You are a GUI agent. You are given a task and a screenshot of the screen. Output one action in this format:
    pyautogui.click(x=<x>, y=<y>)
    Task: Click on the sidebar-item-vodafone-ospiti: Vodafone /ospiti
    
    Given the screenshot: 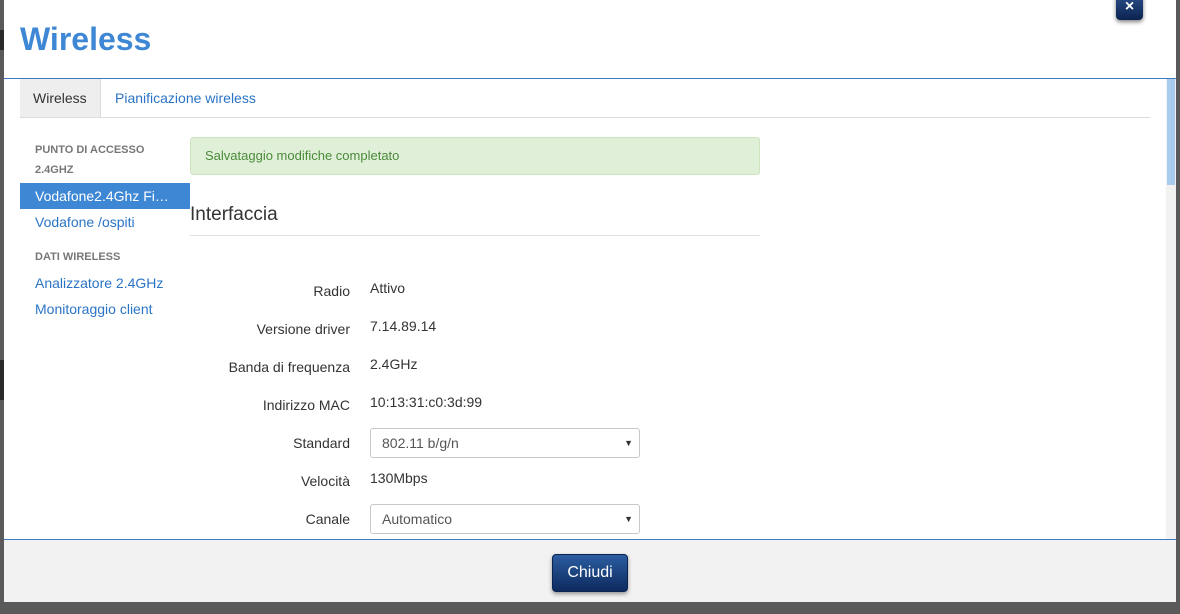 What is the action you would take?
    pyautogui.click(x=105, y=222)
    